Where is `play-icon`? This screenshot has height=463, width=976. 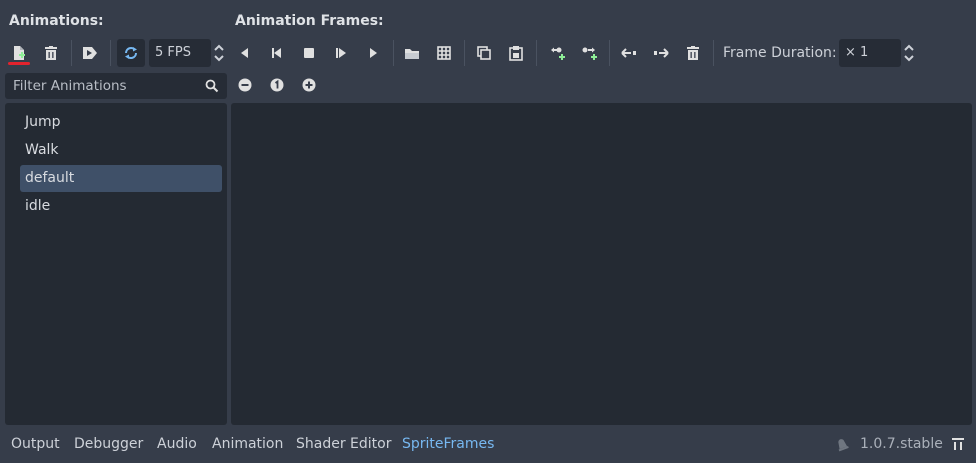
play-icon is located at coordinates (373, 53).